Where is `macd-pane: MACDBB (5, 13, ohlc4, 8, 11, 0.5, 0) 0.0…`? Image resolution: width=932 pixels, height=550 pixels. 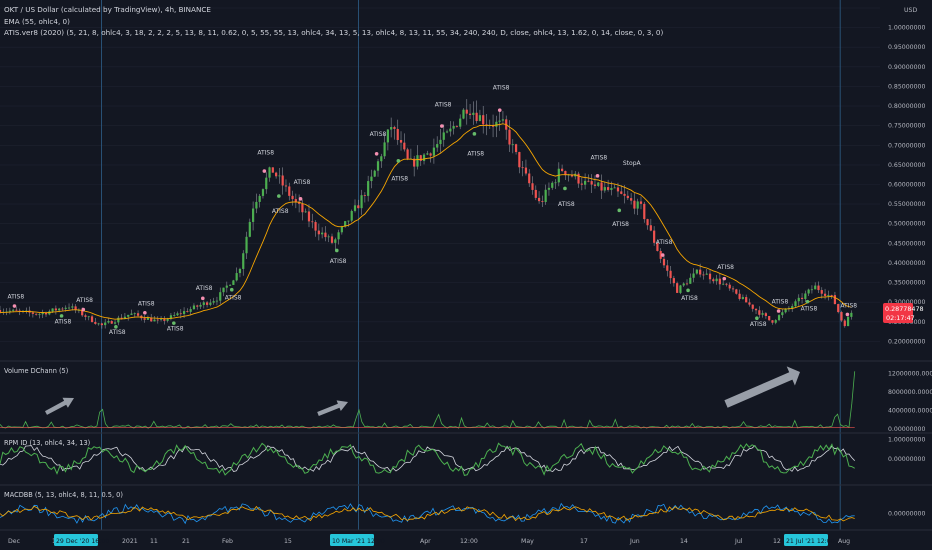
macd-pane: MACDBB (5, 13, ohlc4, 8, 11, 0.5, 0) 0.0… is located at coordinates (462, 508).